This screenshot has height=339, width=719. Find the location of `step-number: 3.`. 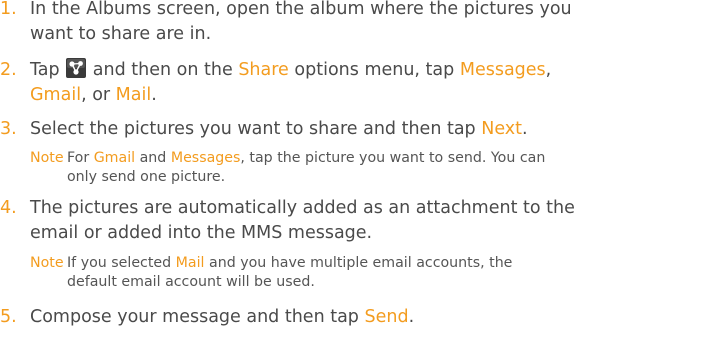

step-number: 3. is located at coordinates (8, 129).